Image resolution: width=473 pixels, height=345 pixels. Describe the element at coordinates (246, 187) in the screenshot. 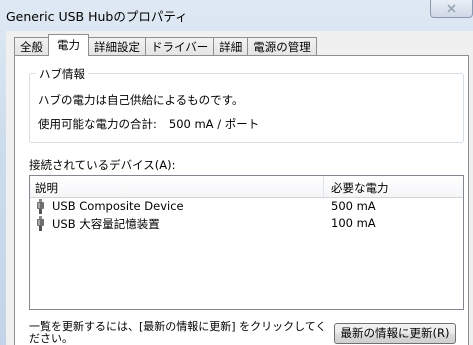

I see `list-header: 説明 必要な電力` at that location.